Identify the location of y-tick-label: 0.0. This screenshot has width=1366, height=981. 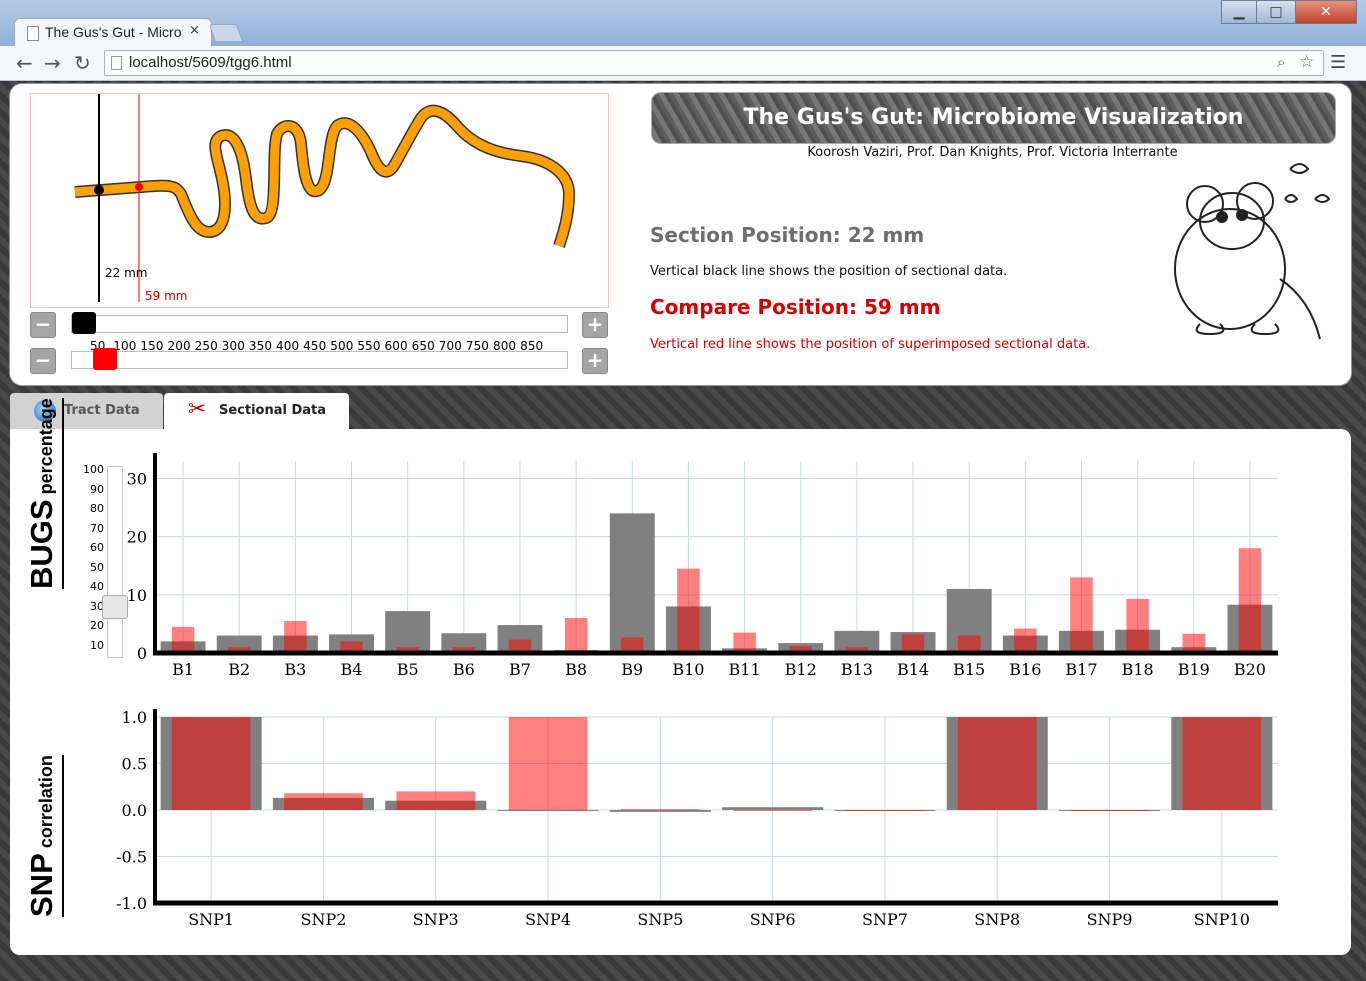
(134, 810).